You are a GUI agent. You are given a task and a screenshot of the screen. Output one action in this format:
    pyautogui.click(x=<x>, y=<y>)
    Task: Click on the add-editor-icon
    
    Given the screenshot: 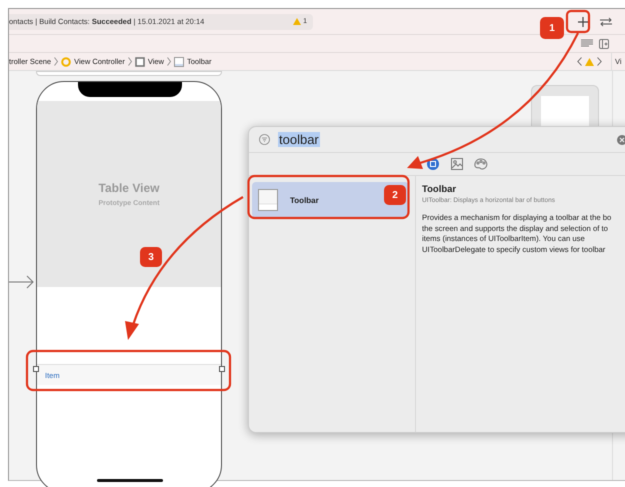 What is the action you would take?
    pyautogui.click(x=604, y=43)
    